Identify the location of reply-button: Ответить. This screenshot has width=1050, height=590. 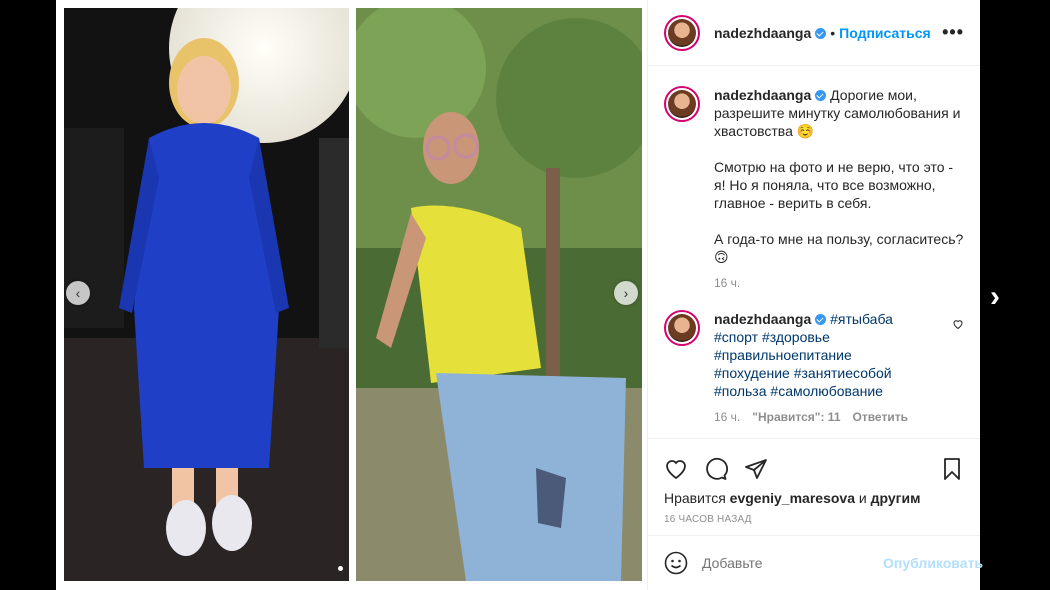
(880, 417).